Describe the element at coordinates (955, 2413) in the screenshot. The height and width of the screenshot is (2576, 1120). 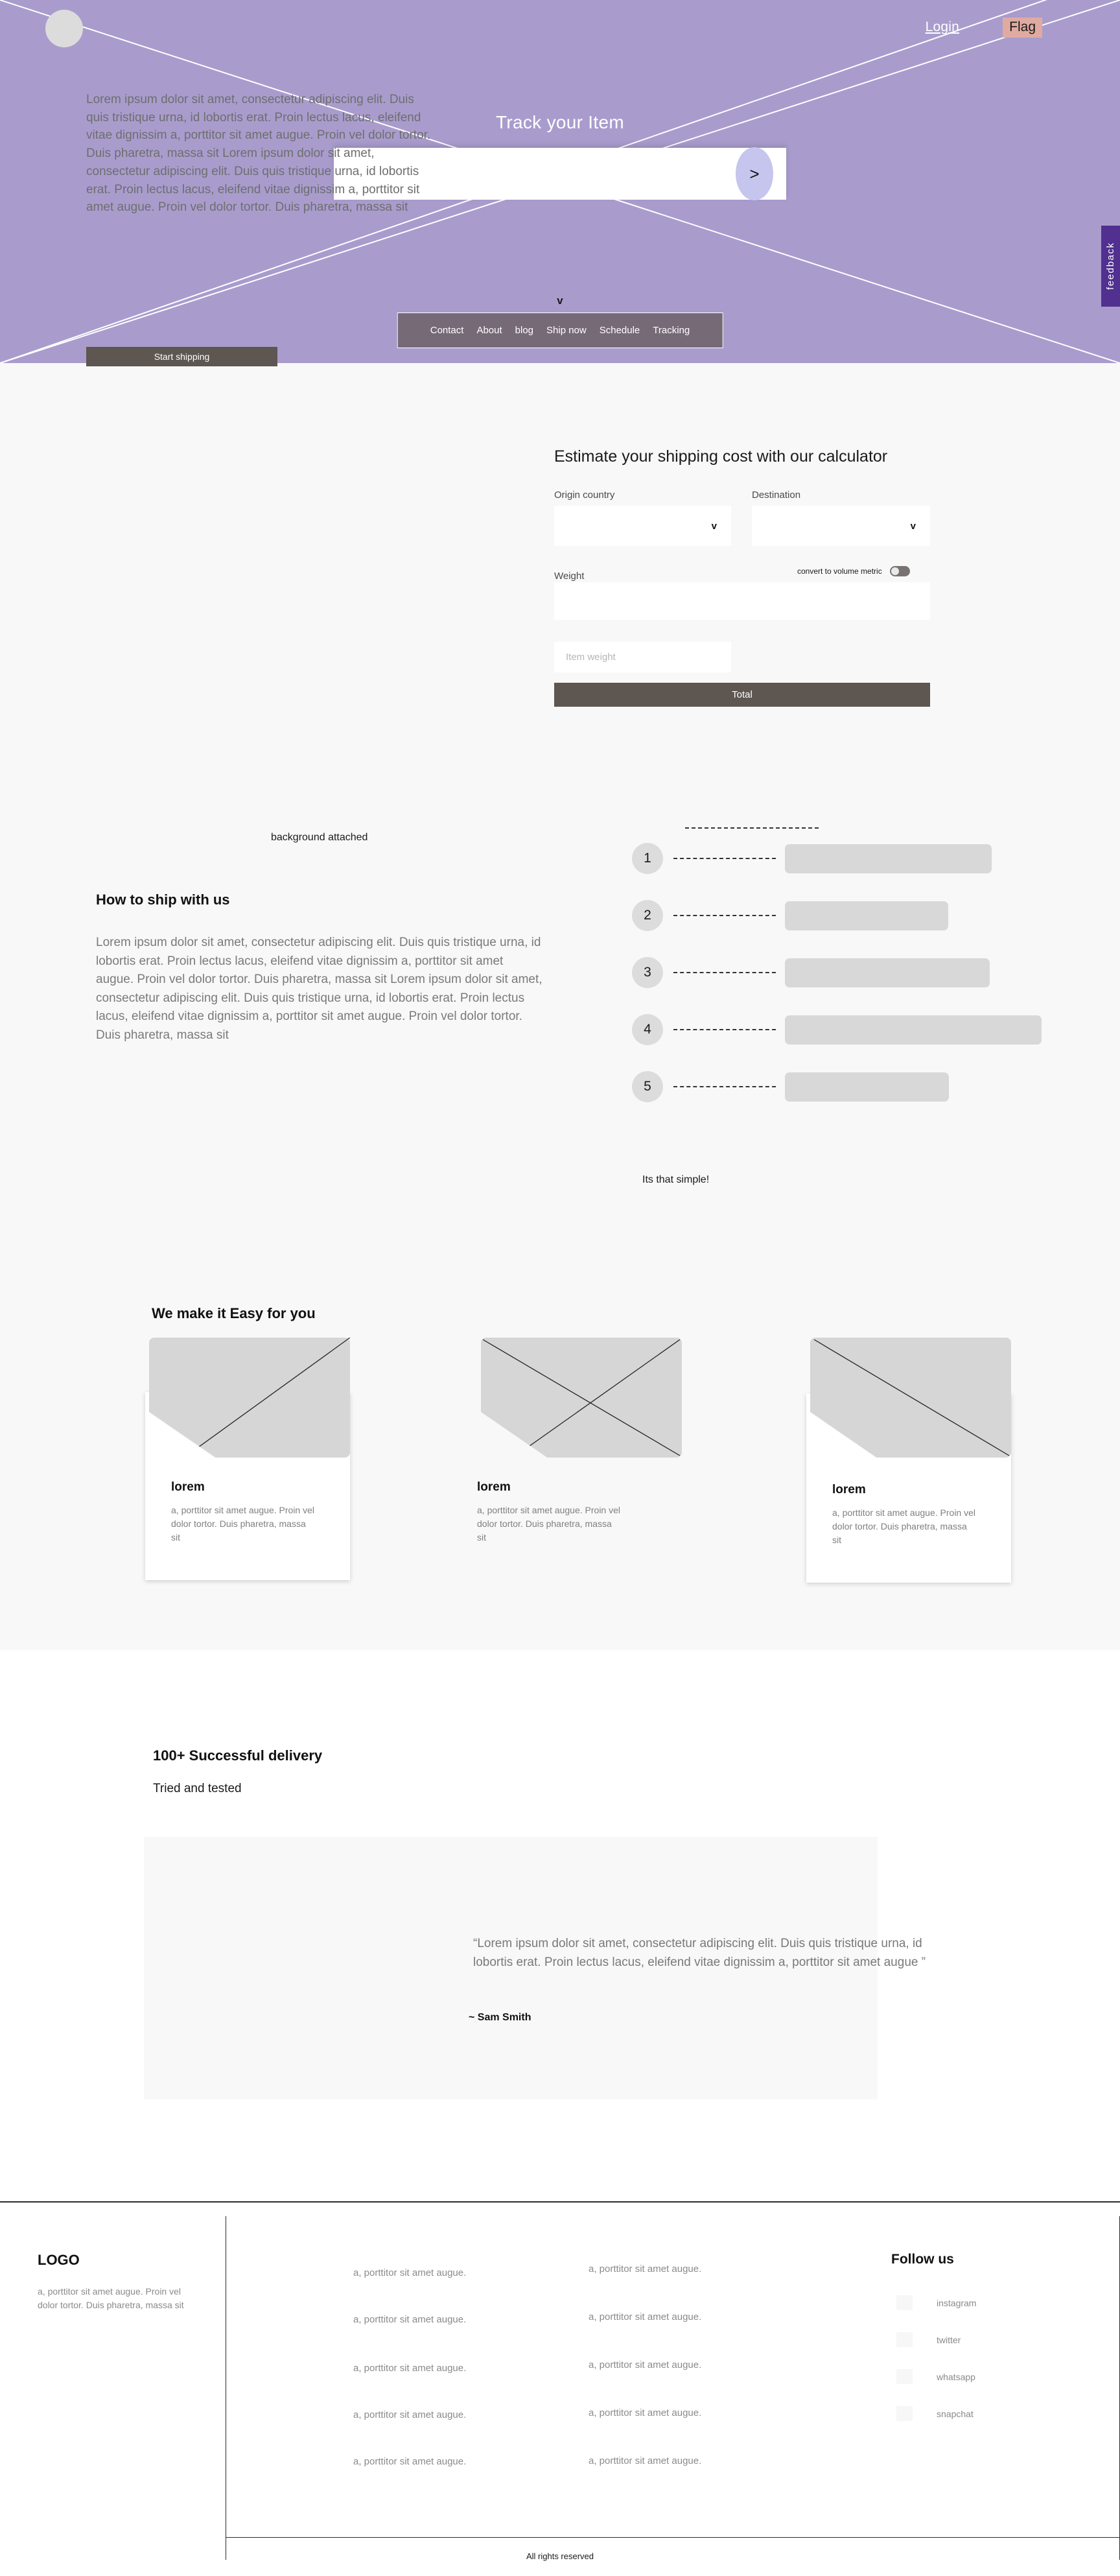
I see `social-label: snapchat` at that location.